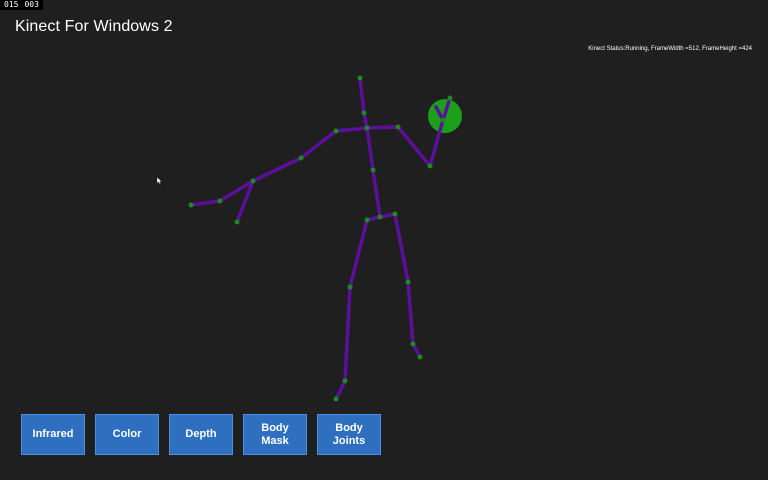  Describe the element at coordinates (367, 128) in the screenshot. I see `joint-spine-shoulder` at that location.